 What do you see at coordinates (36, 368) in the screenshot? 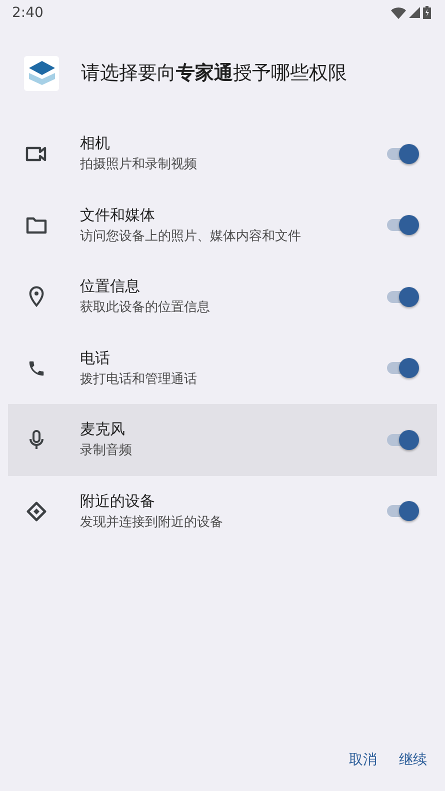
I see `phone-icon` at bounding box center [36, 368].